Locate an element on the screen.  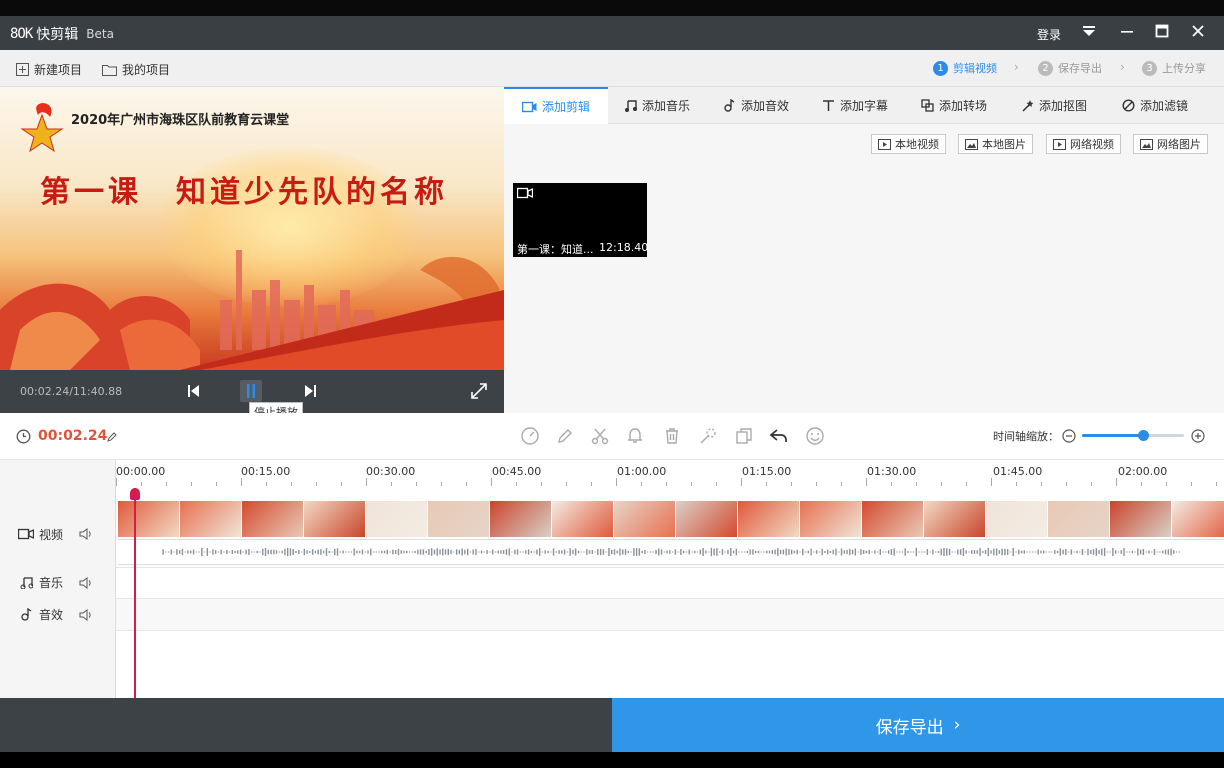
previous-frame-icon is located at coordinates (193, 391).